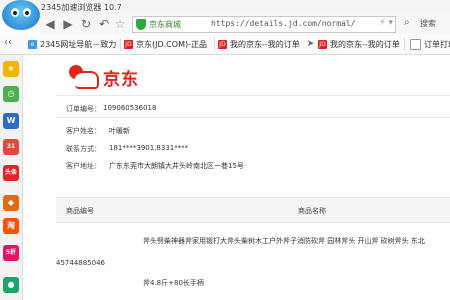 This screenshot has height=300, width=450. What do you see at coordinates (82, 76) in the screenshot?
I see `jd-dog-logo-icon` at bounding box center [82, 76].